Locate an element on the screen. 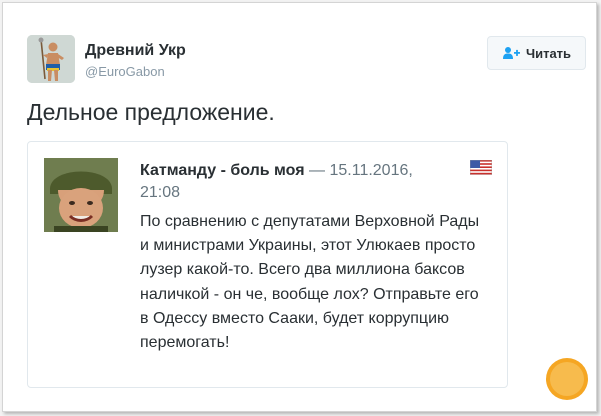  follow-button-label: Читать is located at coordinates (548, 53).